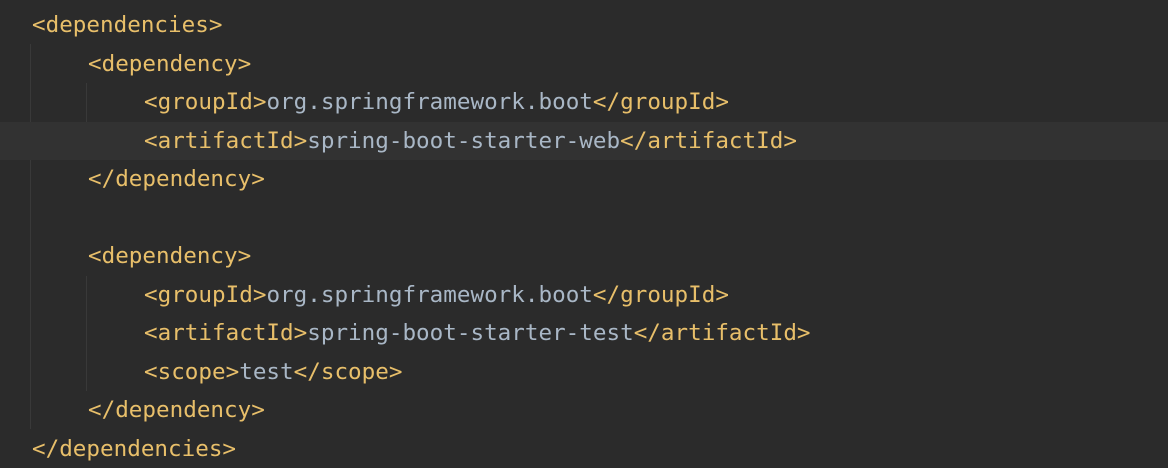 The width and height of the screenshot is (1168, 468). What do you see at coordinates (463, 141) in the screenshot?
I see `xml-text: spring-boot-starter-web` at bounding box center [463, 141].